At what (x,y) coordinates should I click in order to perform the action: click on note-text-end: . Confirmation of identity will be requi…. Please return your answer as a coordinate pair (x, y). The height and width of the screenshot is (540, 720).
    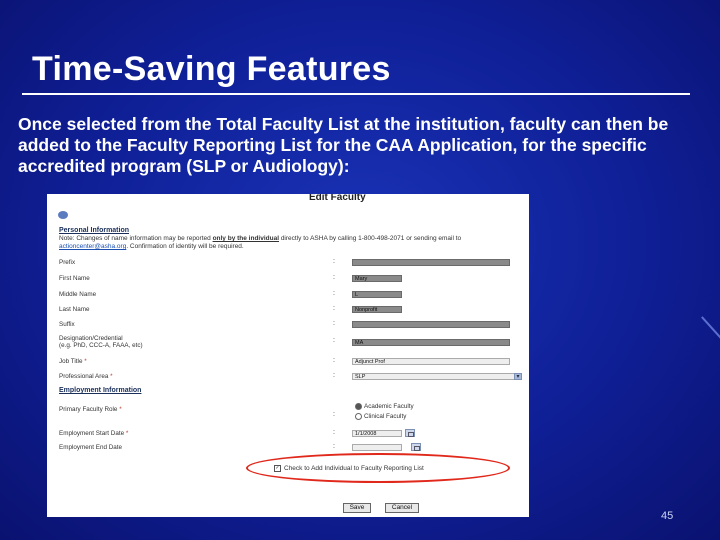
    Looking at the image, I should click on (185, 246).